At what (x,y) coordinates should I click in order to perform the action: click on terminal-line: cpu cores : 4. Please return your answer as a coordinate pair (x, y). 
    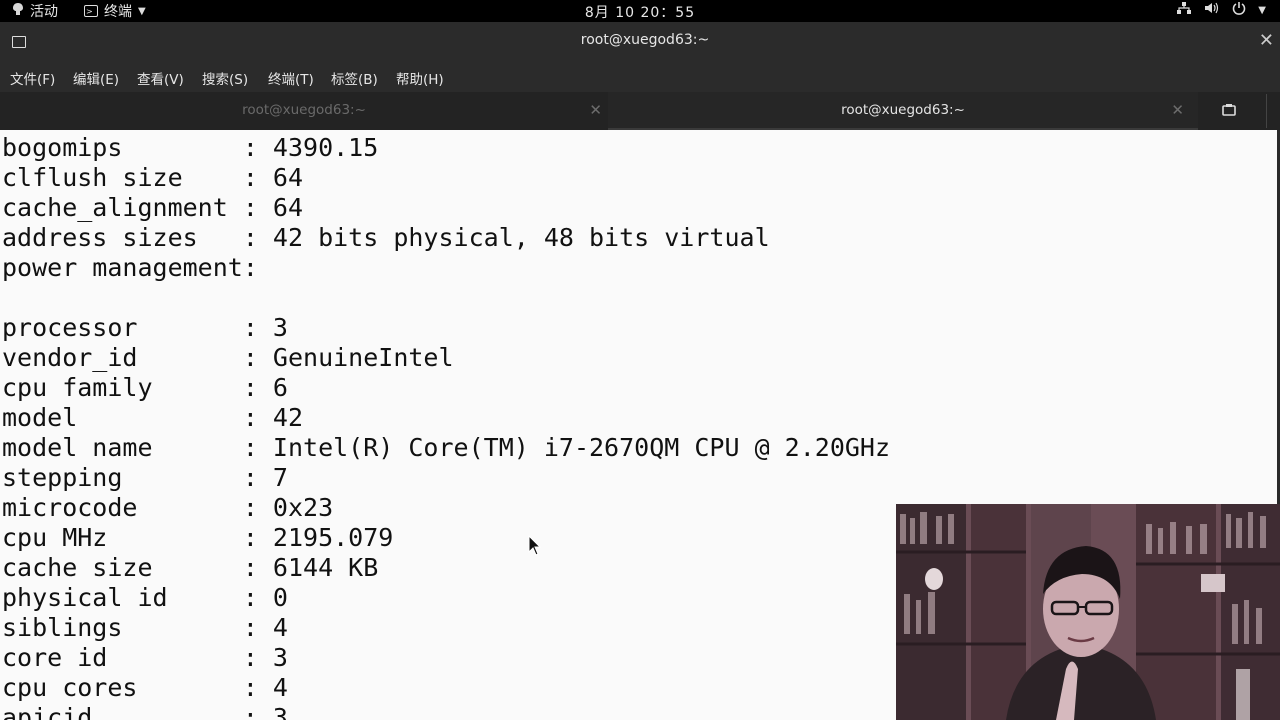
    Looking at the image, I should click on (145, 687).